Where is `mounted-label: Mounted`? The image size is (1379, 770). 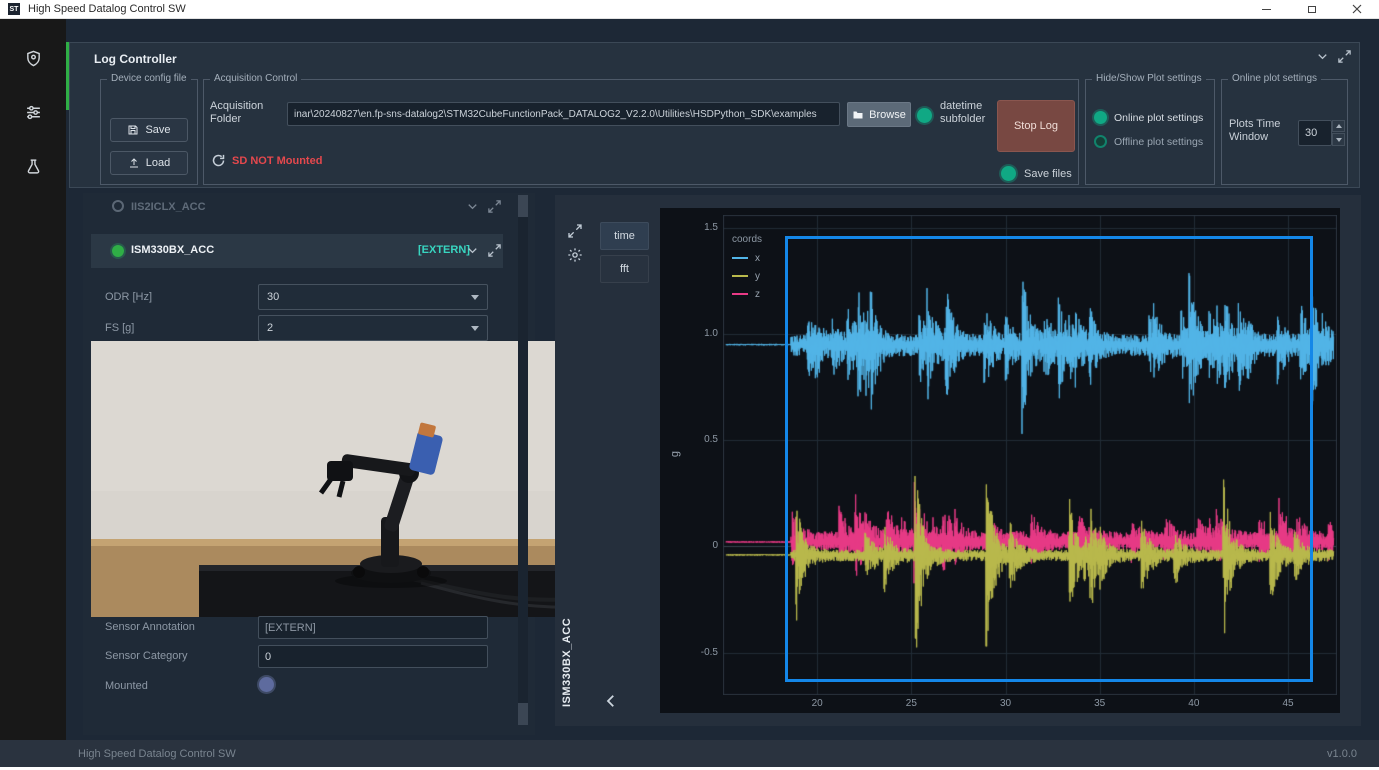
mounted-label: Mounted is located at coordinates (126, 686).